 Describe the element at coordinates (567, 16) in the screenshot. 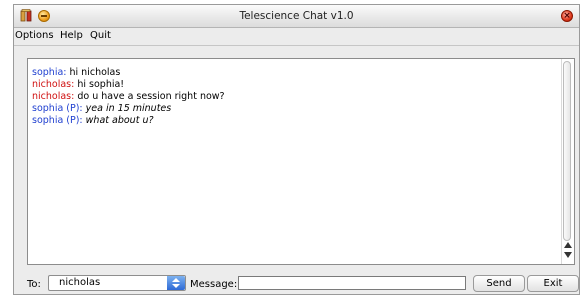

I see `close-button: ×` at that location.